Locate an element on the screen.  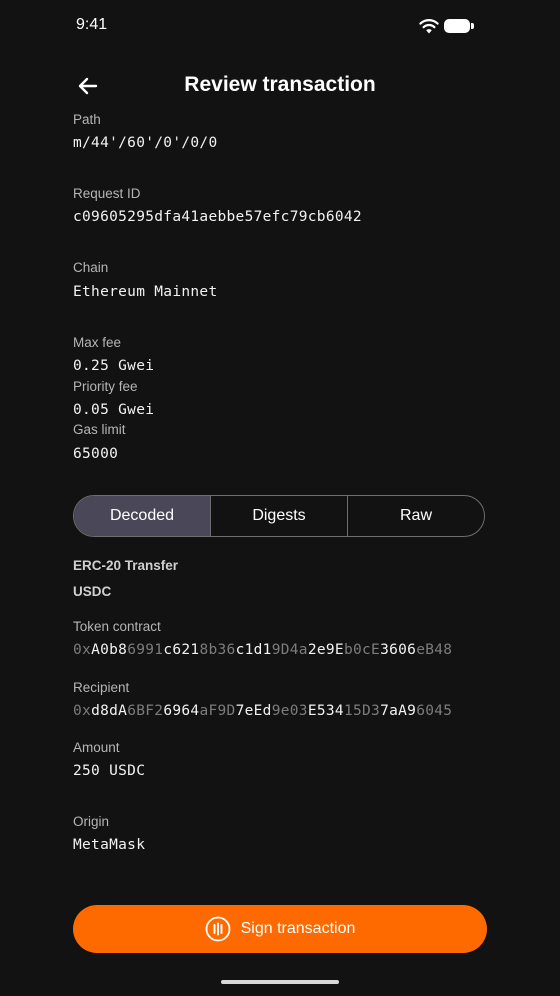
header: Review transaction is located at coordinates (280, 86).